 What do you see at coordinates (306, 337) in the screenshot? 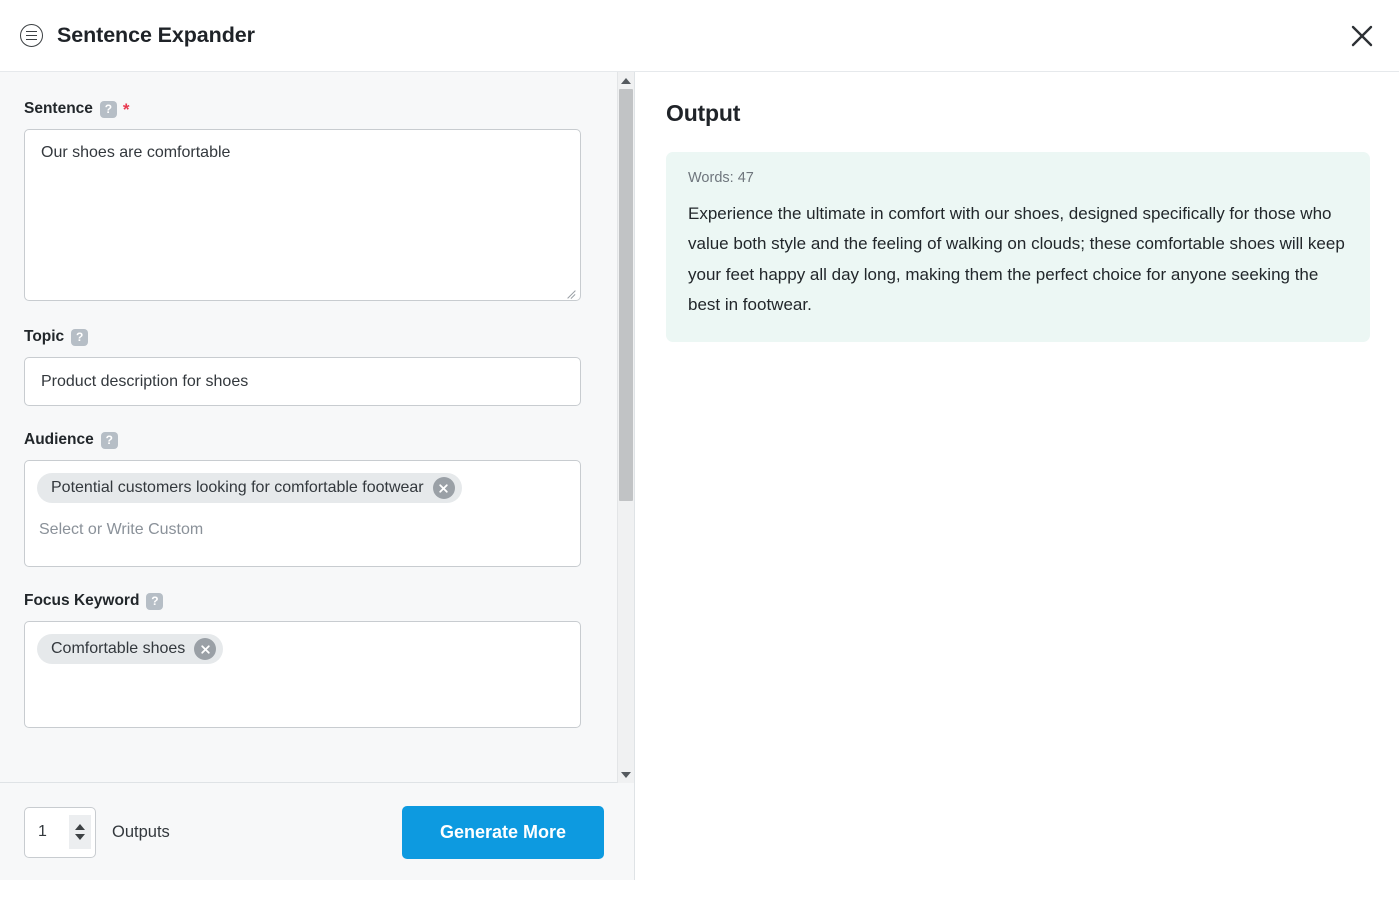
I see `topic-label-row: Topic ?` at bounding box center [306, 337].